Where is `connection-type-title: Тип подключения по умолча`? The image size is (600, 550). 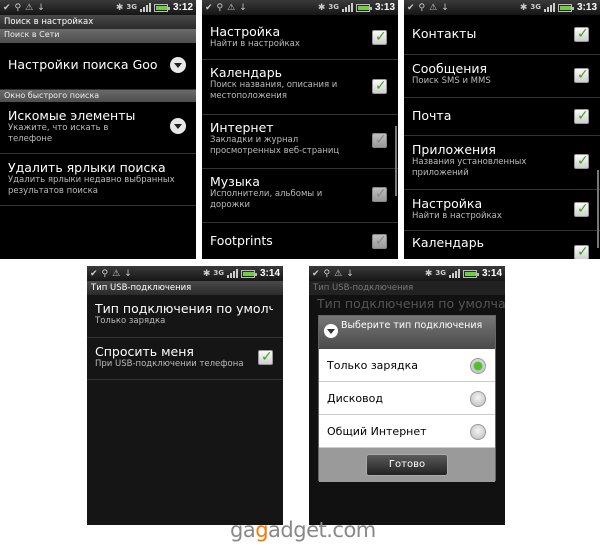 connection-type-title: Тип подключения по умолча is located at coordinates (184, 308).